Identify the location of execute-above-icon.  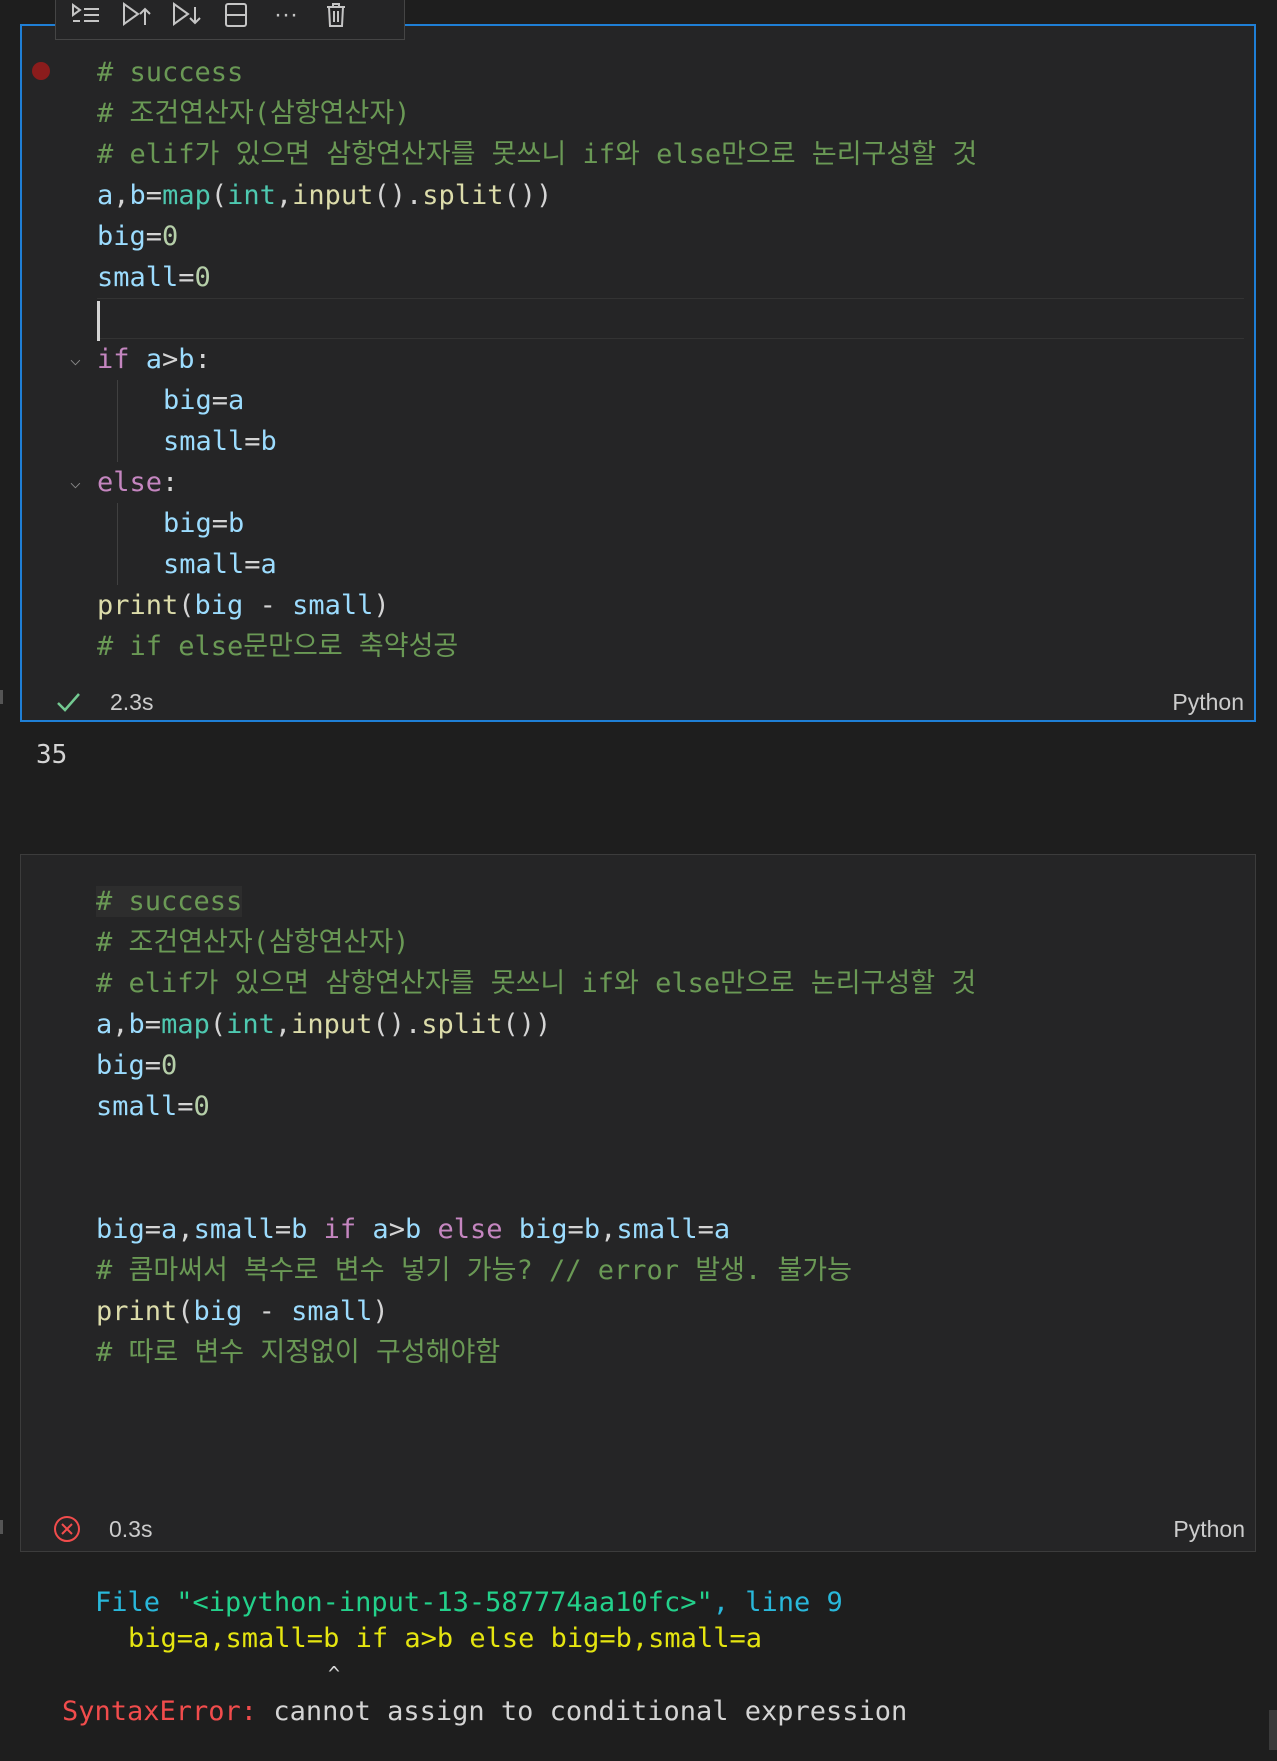
(136, 16).